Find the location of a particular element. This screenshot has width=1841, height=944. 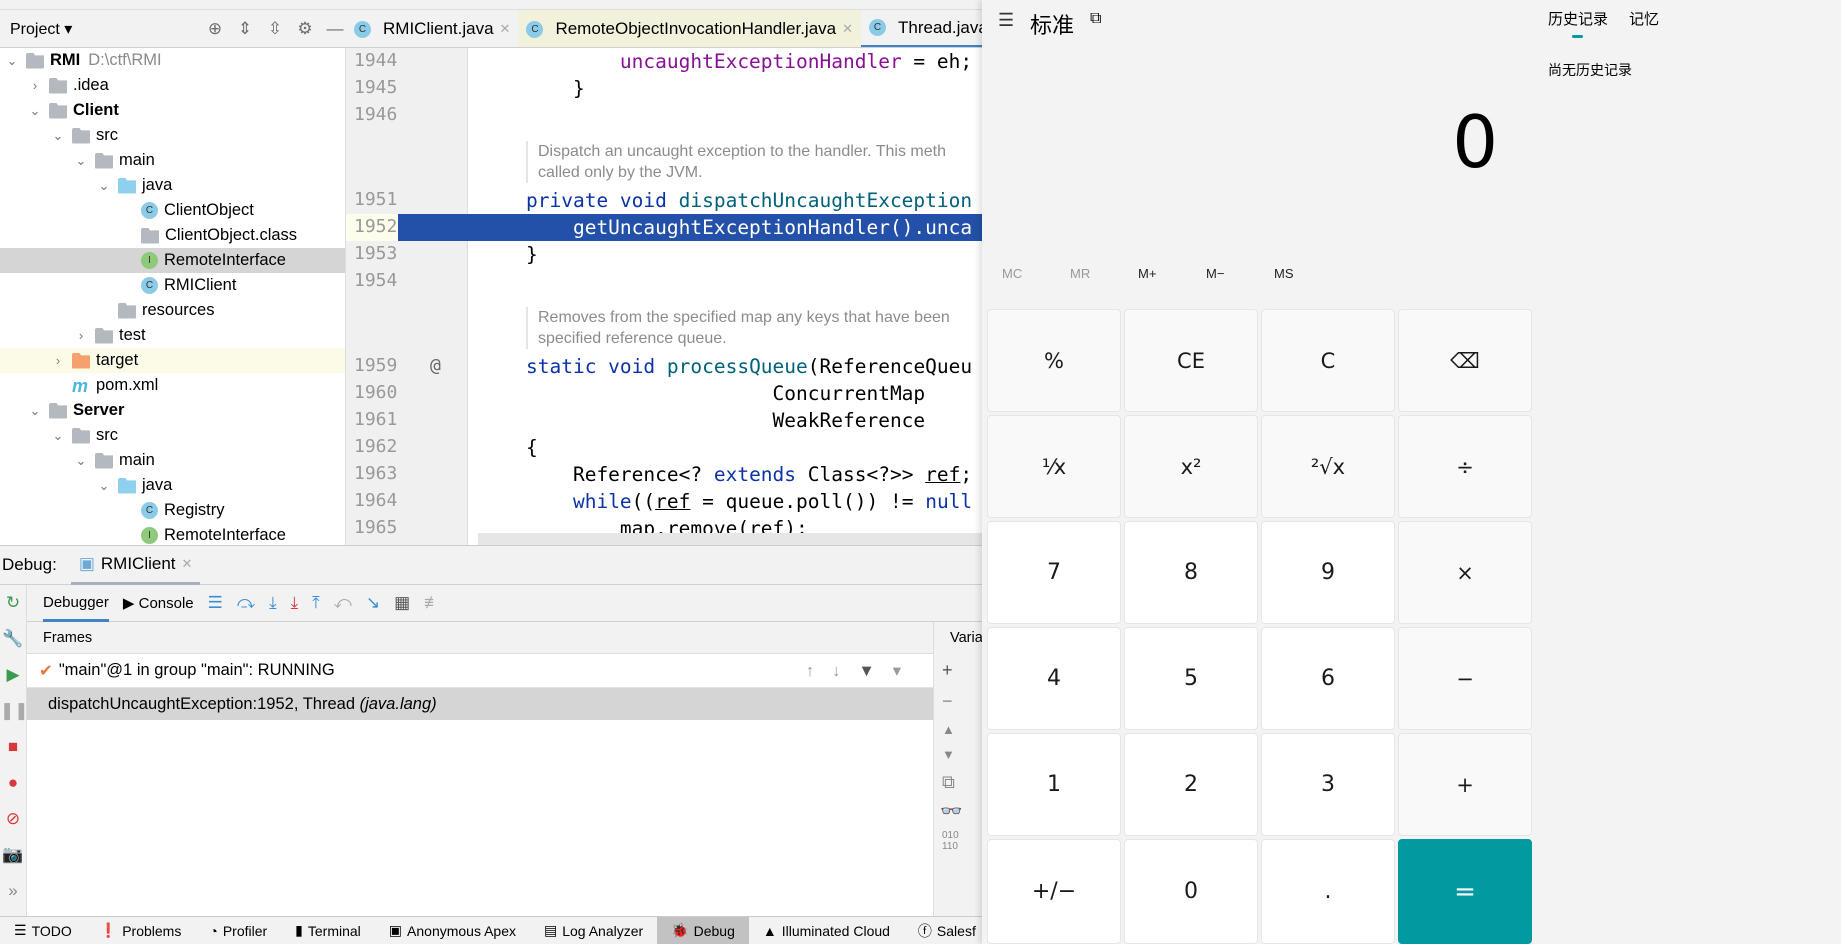

toolwindow-debug: 🐞 Debug is located at coordinates (703, 930).